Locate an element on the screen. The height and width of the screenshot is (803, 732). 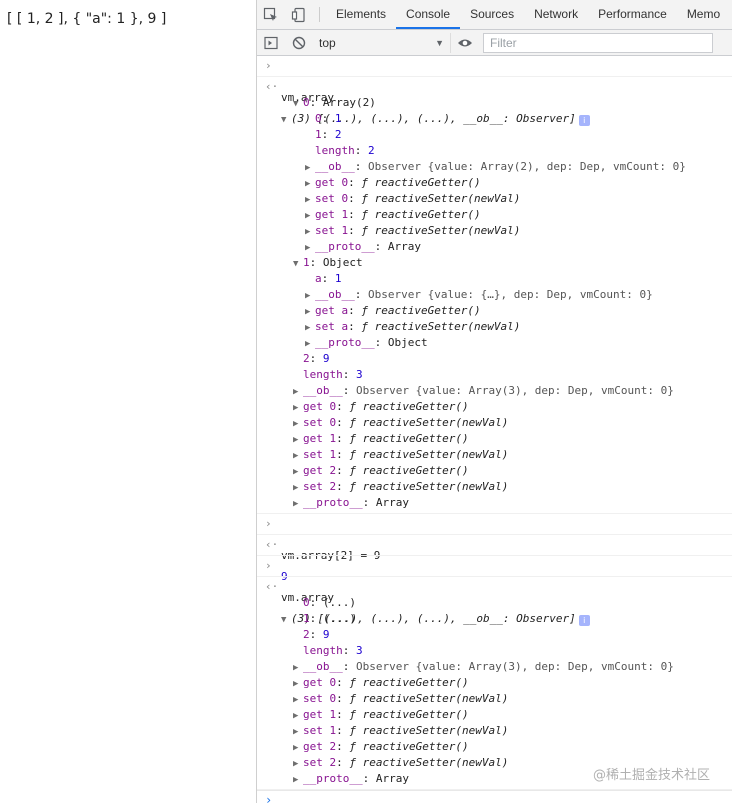
console-filter-input is located at coordinates (598, 42).